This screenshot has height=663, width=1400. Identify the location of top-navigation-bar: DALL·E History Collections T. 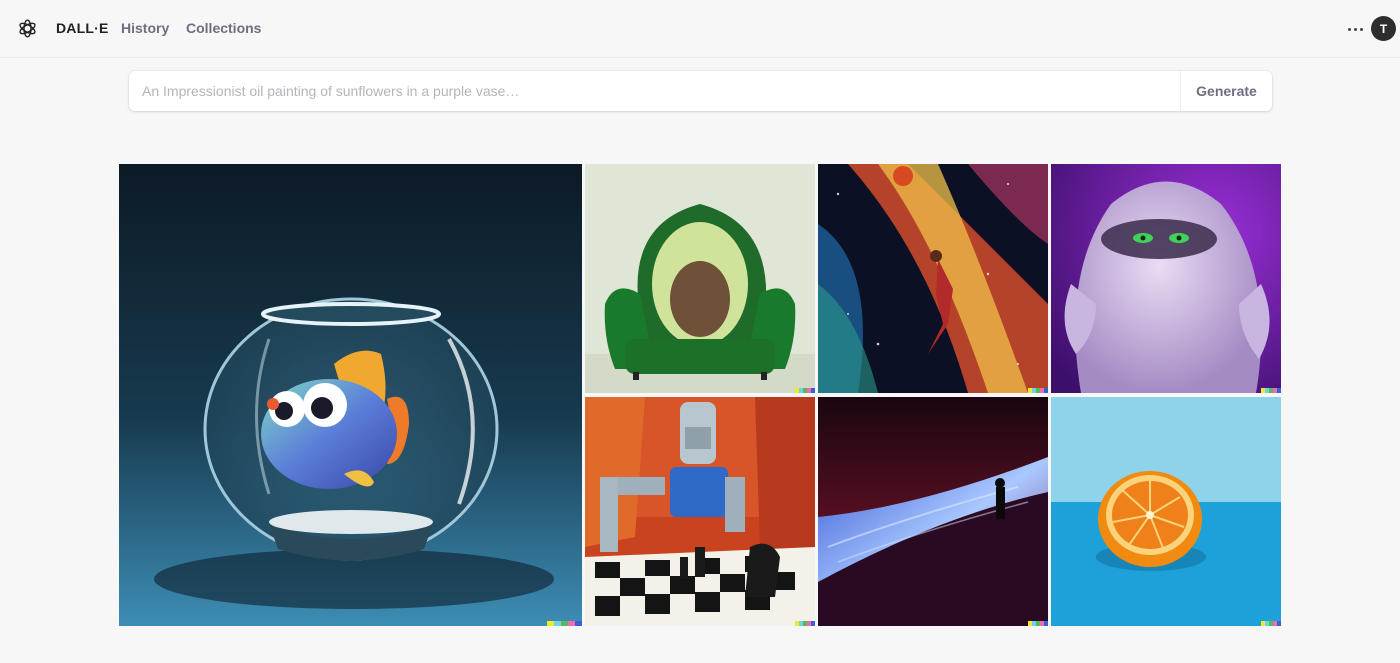
(700, 29).